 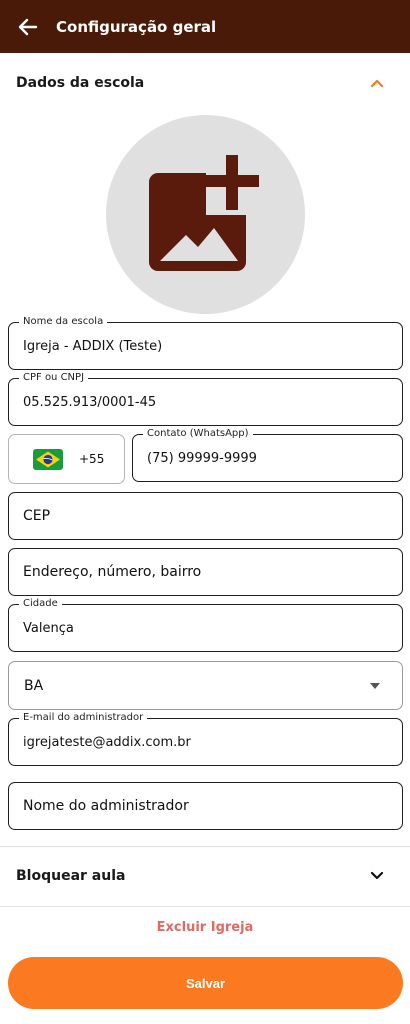 What do you see at coordinates (48, 459) in the screenshot?
I see `brazil-flag-icon` at bounding box center [48, 459].